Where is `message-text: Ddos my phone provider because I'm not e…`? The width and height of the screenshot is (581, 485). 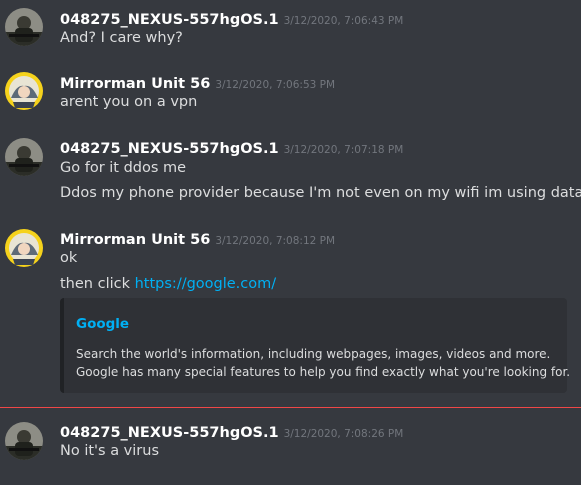 message-text: Ddos my phone provider because I'm not e… is located at coordinates (320, 193).